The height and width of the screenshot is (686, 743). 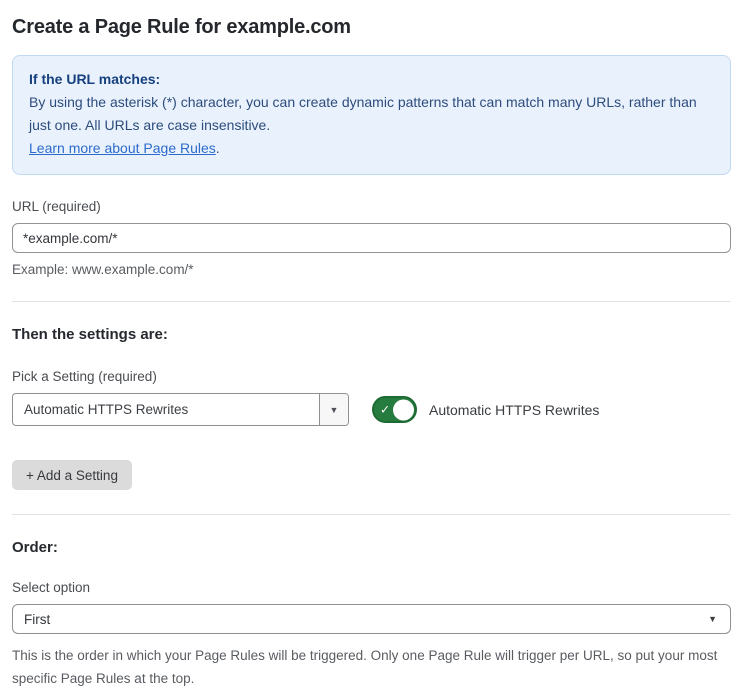 What do you see at coordinates (371, 238) in the screenshot?
I see `url-input` at bounding box center [371, 238].